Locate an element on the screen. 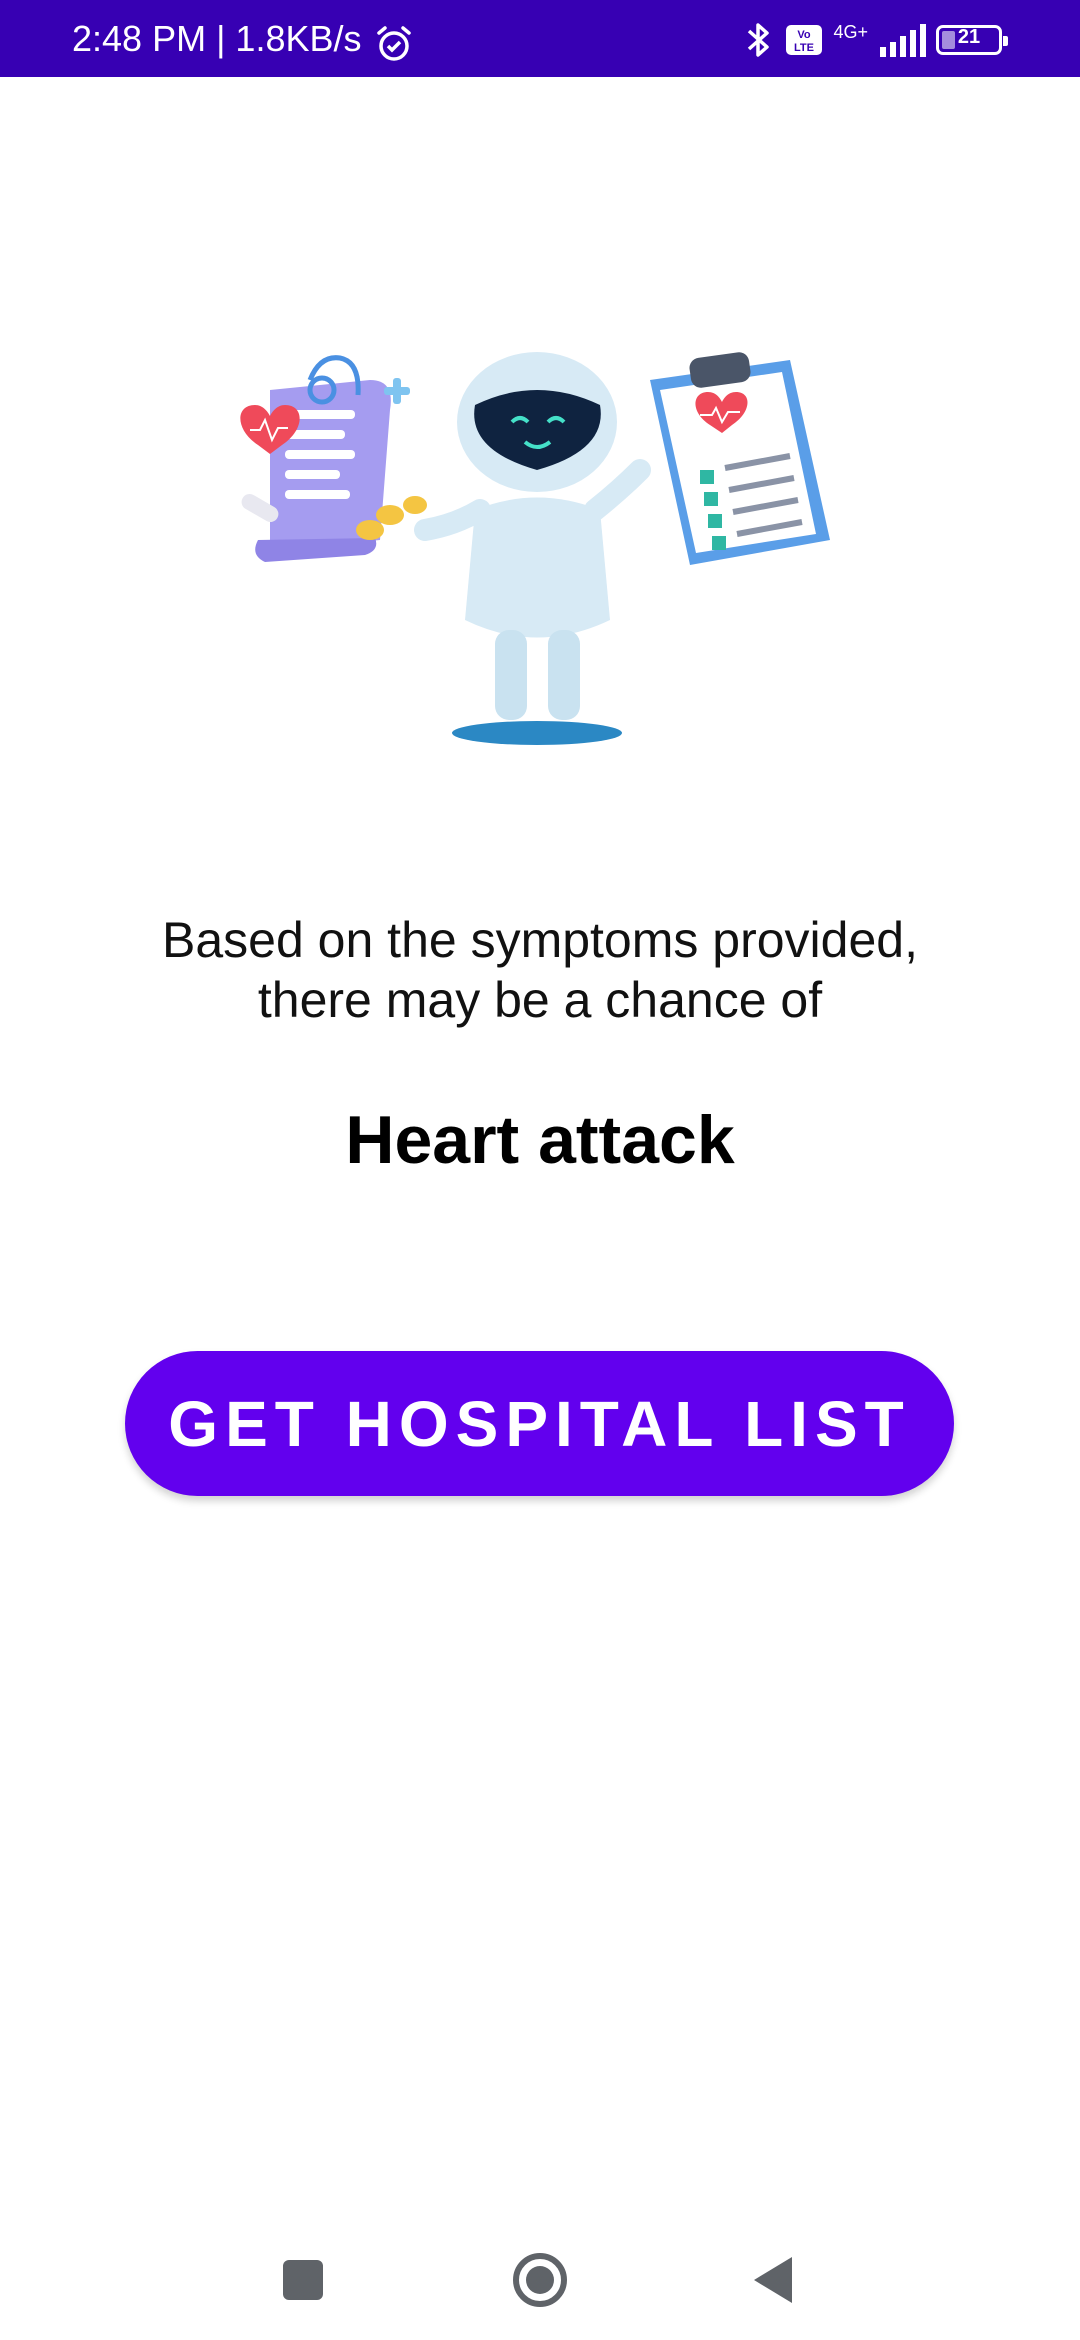 The image size is (1080, 2340). battery-level: 21 is located at coordinates (969, 37).